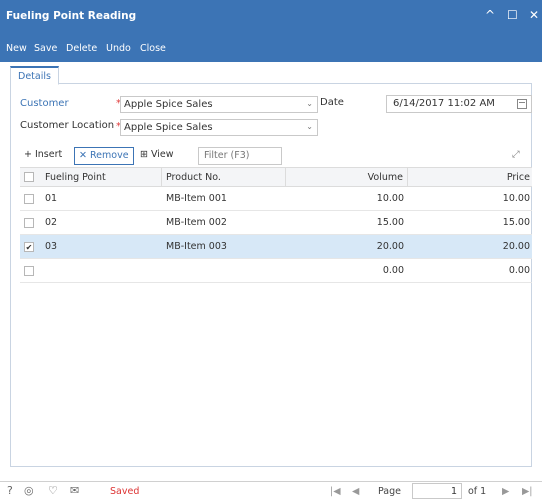  I want to click on price-cell: 20.00, so click(516, 246).